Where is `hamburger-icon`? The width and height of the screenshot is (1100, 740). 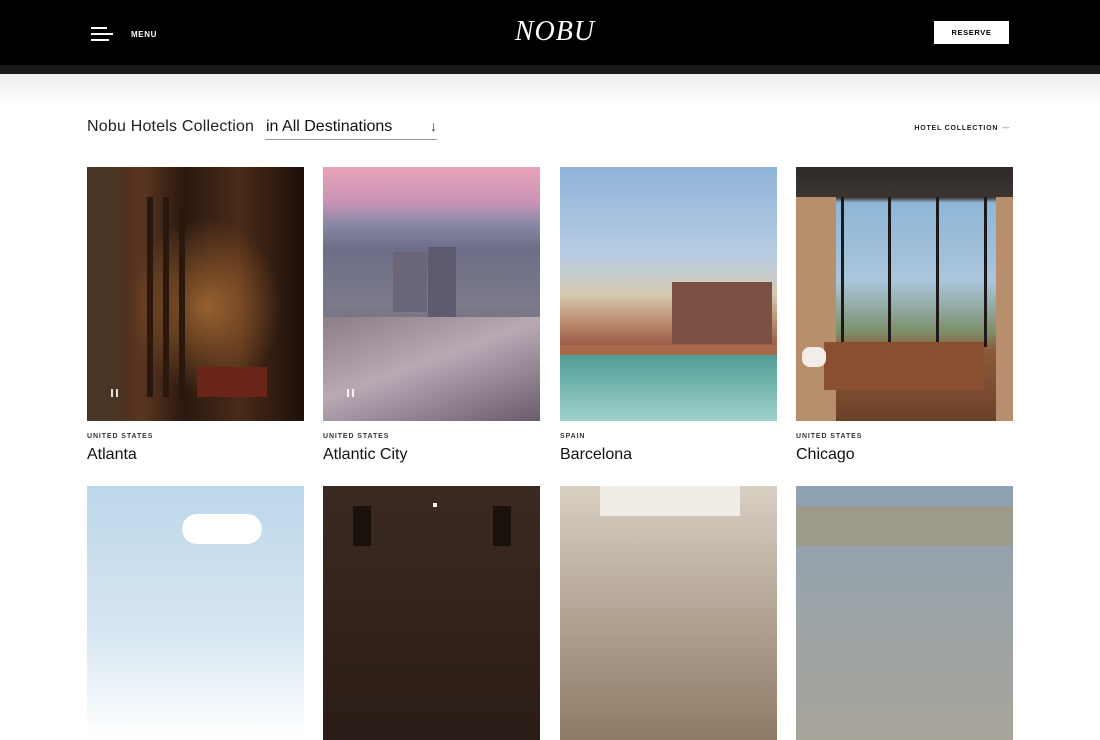 hamburger-icon is located at coordinates (102, 34).